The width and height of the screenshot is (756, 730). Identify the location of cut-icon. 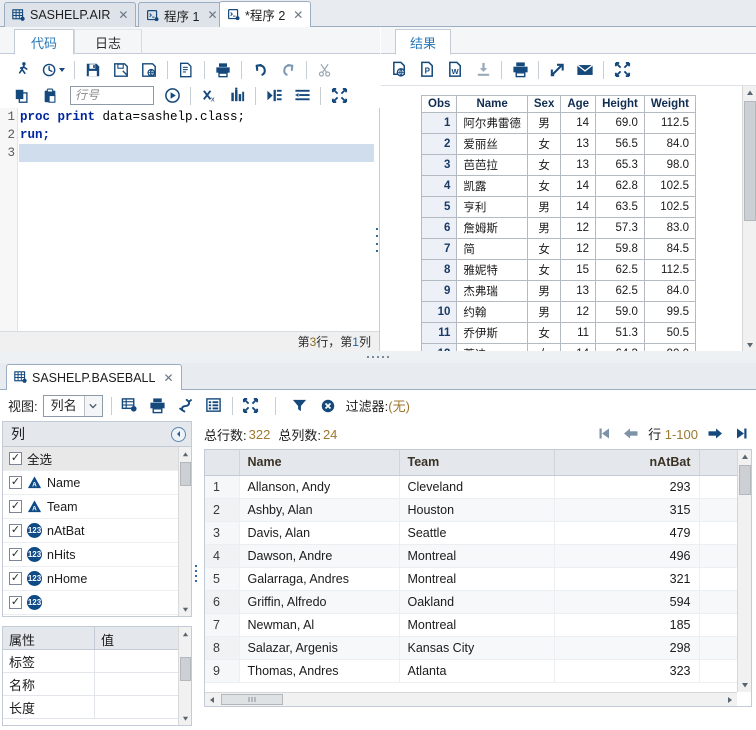
(325, 70).